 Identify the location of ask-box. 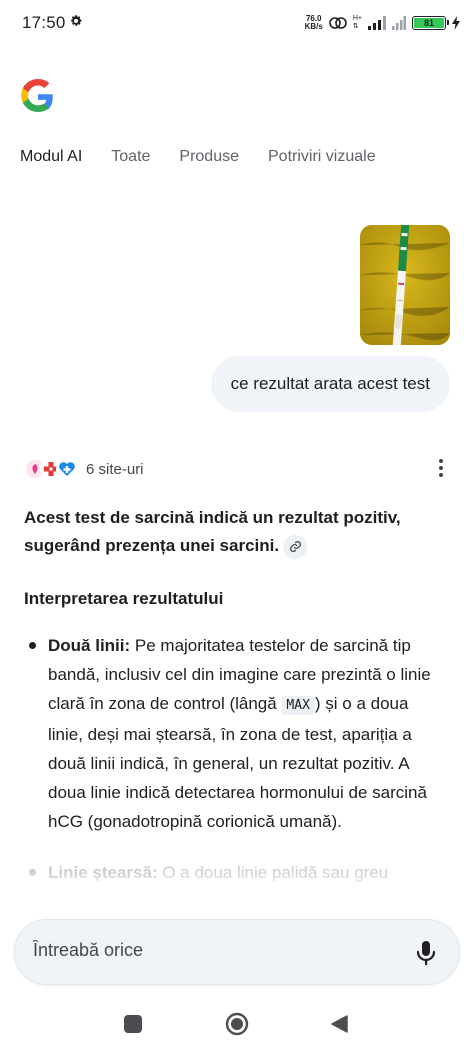
(237, 952).